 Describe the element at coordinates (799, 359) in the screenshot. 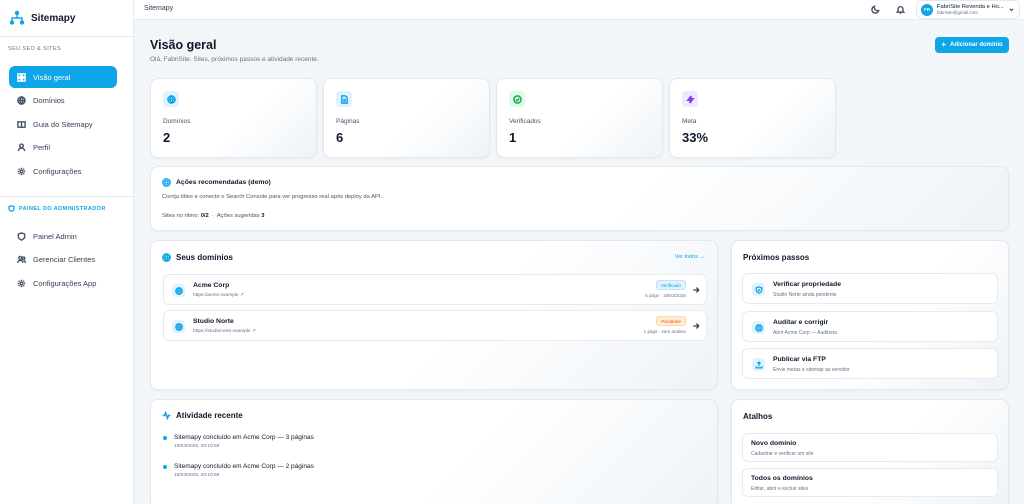

I see `step-title: Publicar via FTP` at that location.